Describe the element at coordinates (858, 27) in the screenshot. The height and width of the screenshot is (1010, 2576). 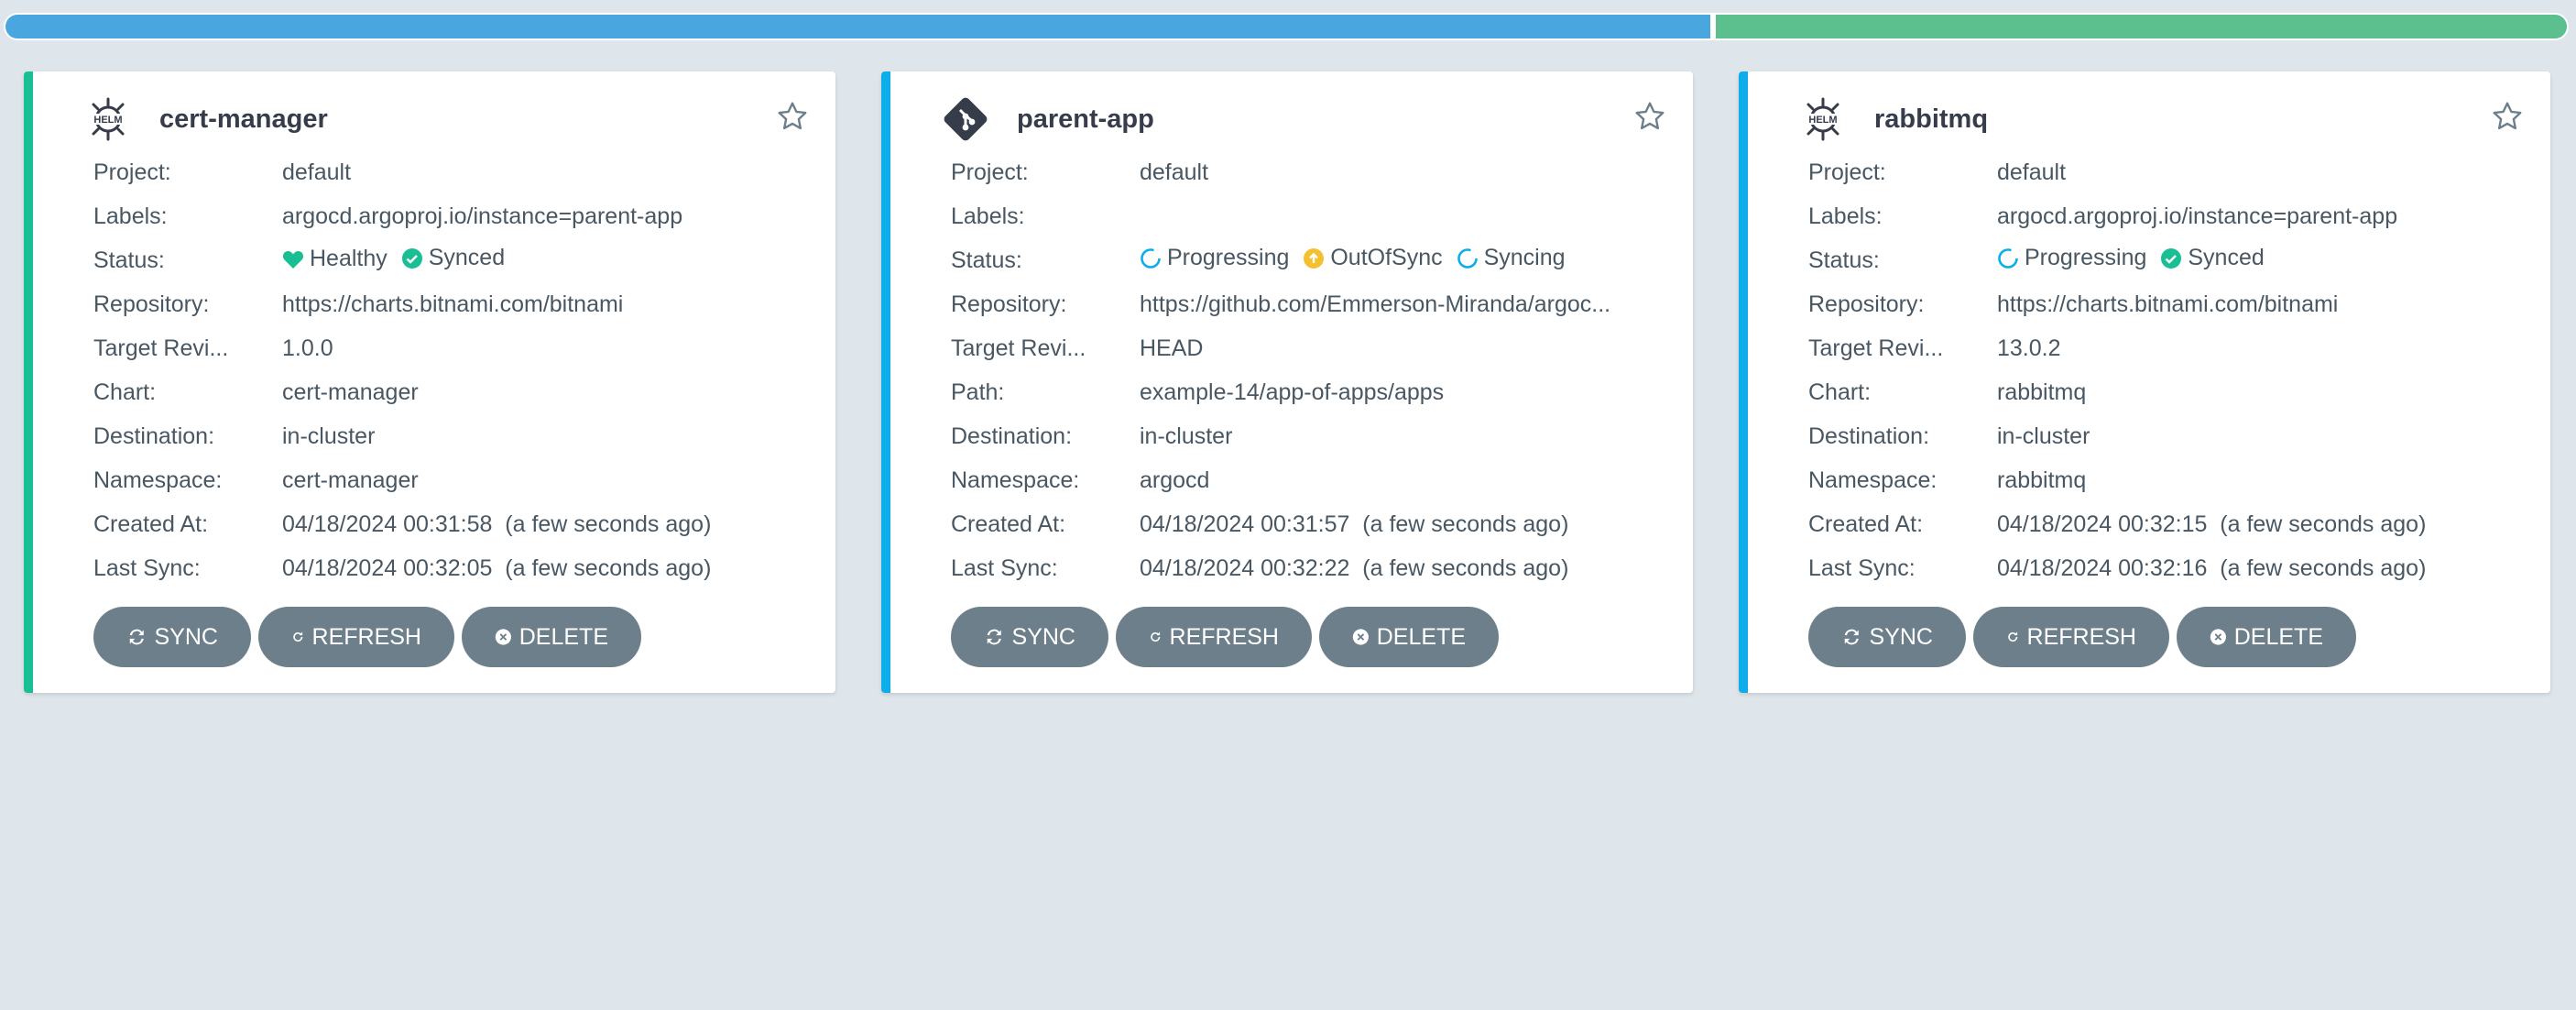
I see `health-segment-progressing` at that location.